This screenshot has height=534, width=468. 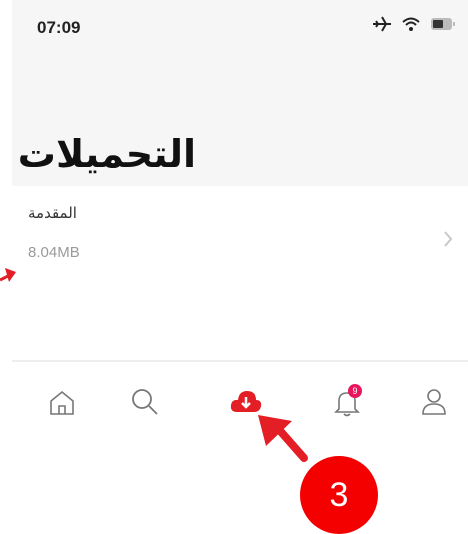 I want to click on cloud-download-icon, so click(x=246, y=401).